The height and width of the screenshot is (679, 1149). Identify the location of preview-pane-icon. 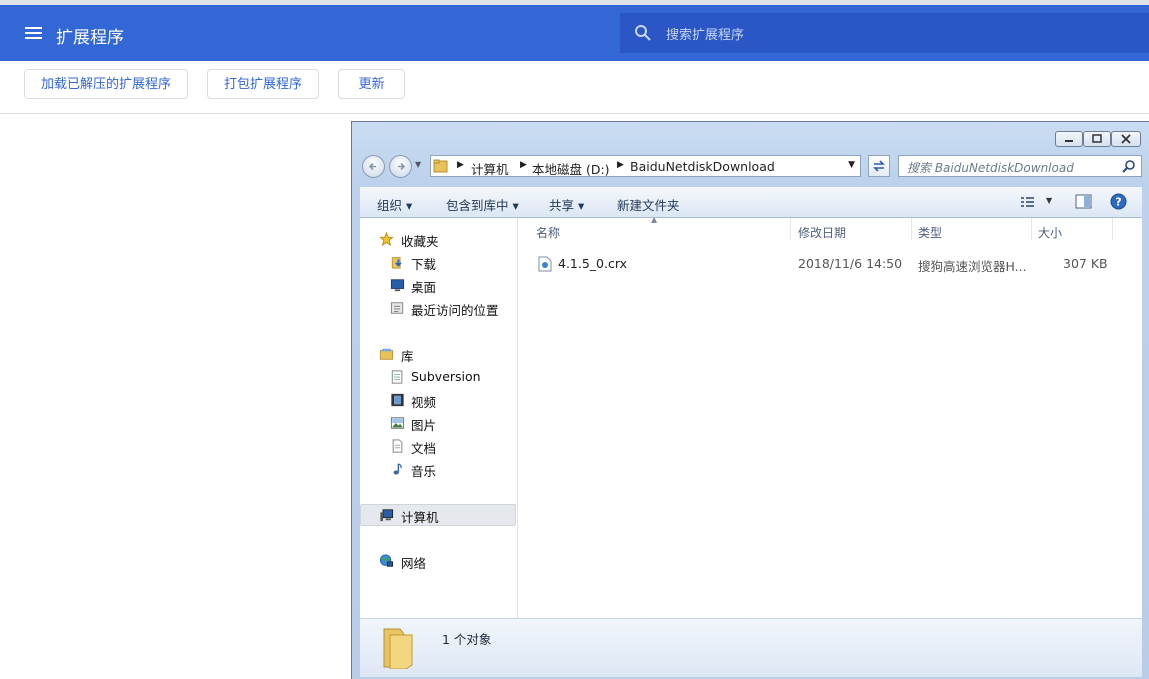
(1083, 201).